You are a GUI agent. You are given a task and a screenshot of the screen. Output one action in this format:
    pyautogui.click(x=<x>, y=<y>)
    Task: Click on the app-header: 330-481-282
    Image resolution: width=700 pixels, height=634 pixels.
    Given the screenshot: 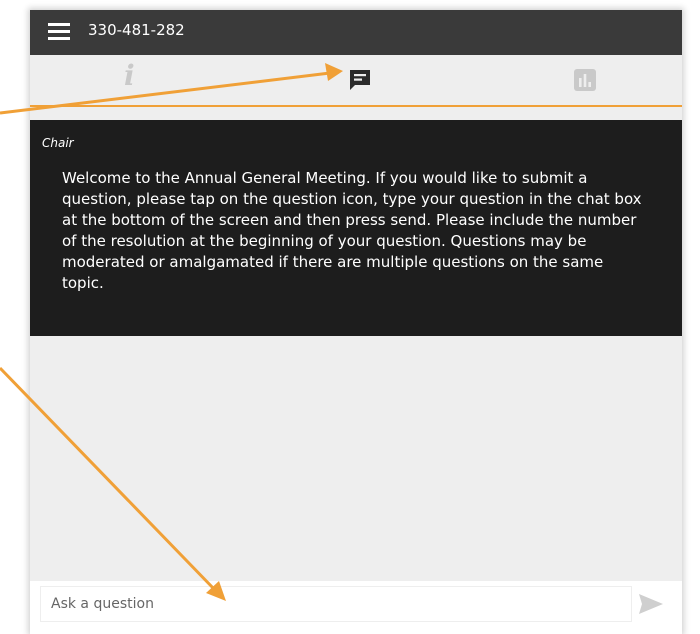 What is the action you would take?
    pyautogui.click(x=356, y=32)
    